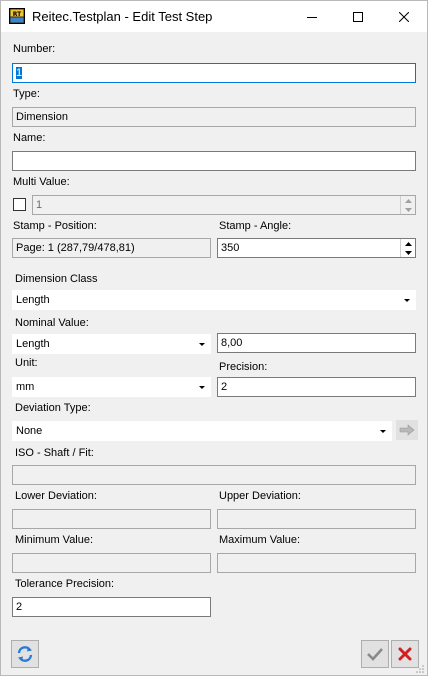 The height and width of the screenshot is (677, 428). What do you see at coordinates (202, 431) in the screenshot?
I see `deviation-type-dropdown: None` at bounding box center [202, 431].